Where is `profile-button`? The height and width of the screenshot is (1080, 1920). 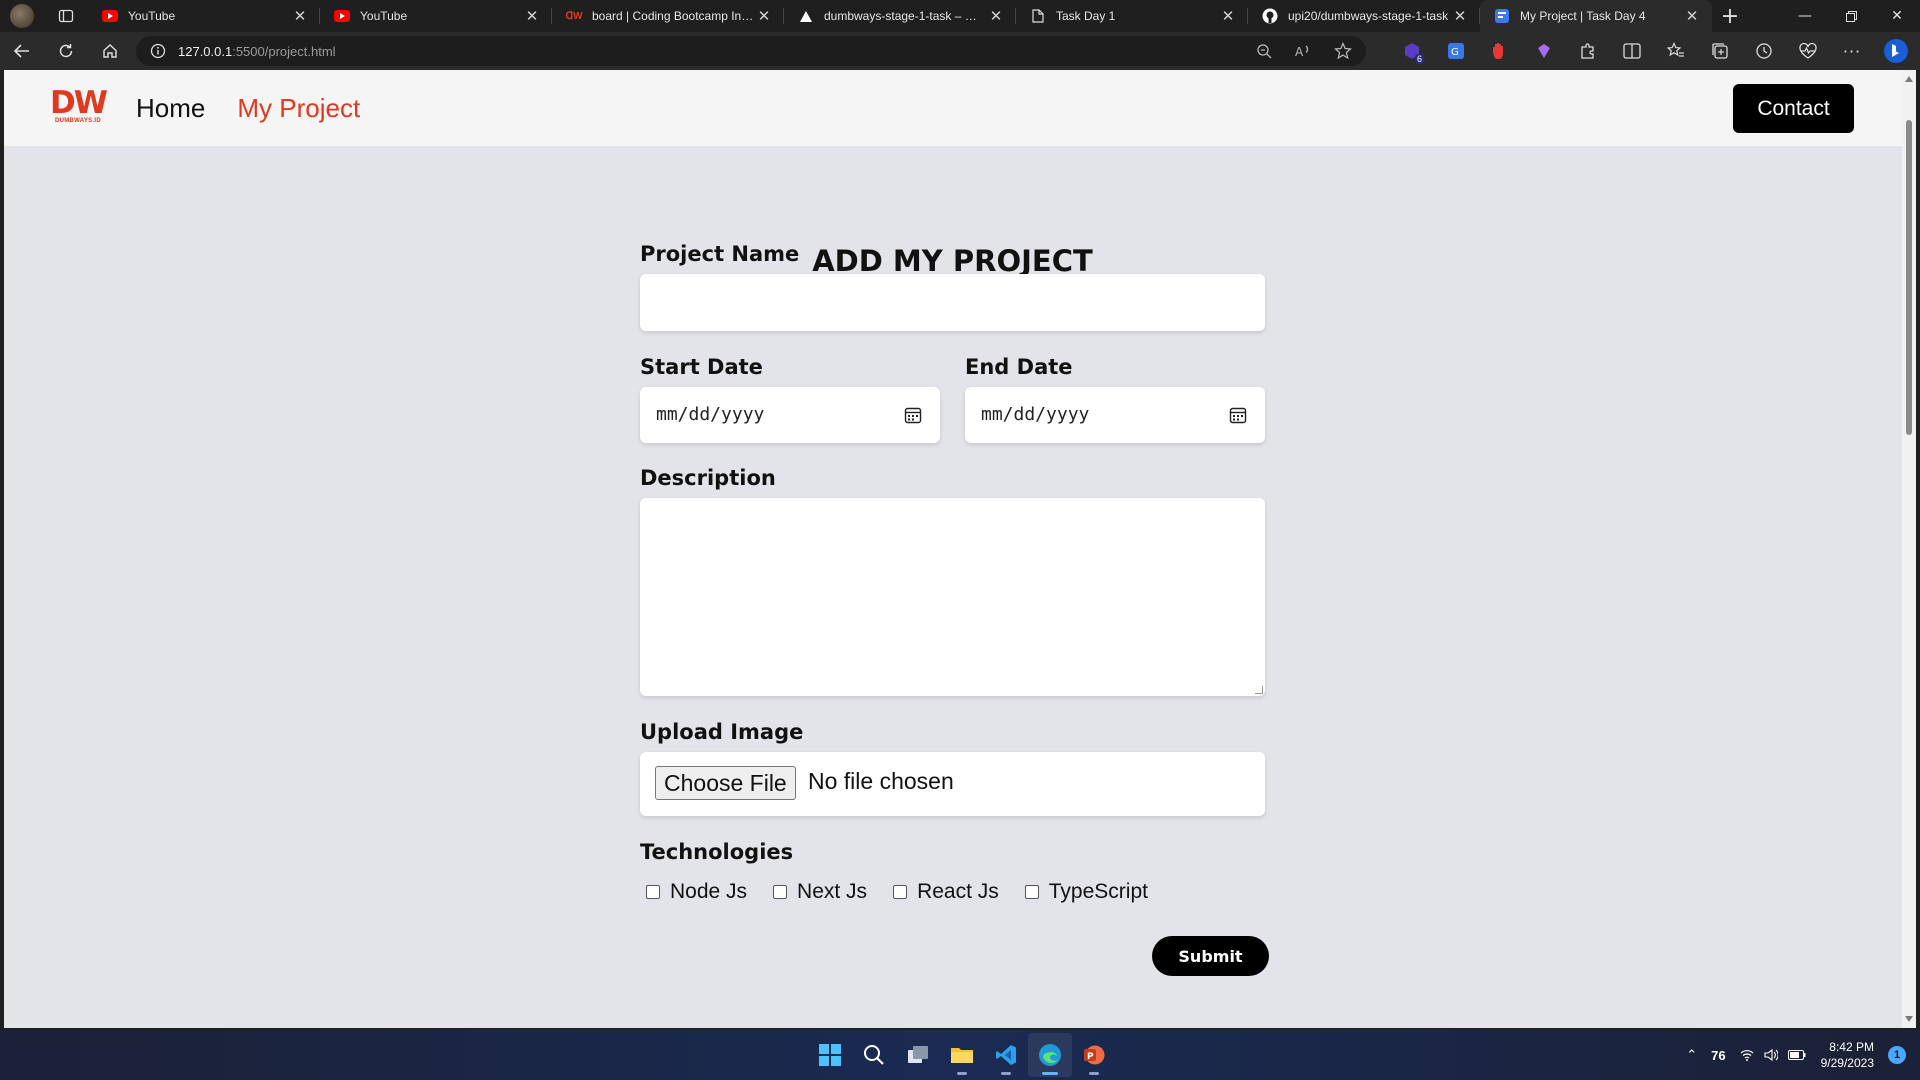
profile-button is located at coordinates (22, 16).